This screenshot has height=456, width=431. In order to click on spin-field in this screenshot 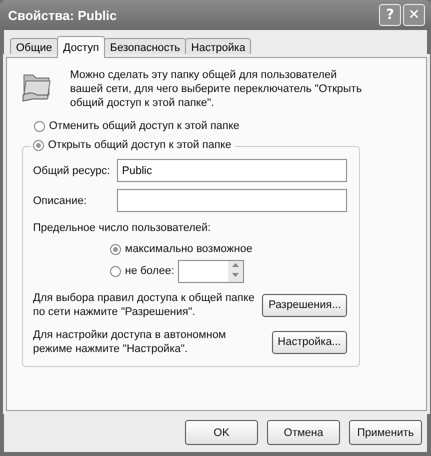, I will do `click(211, 271)`.